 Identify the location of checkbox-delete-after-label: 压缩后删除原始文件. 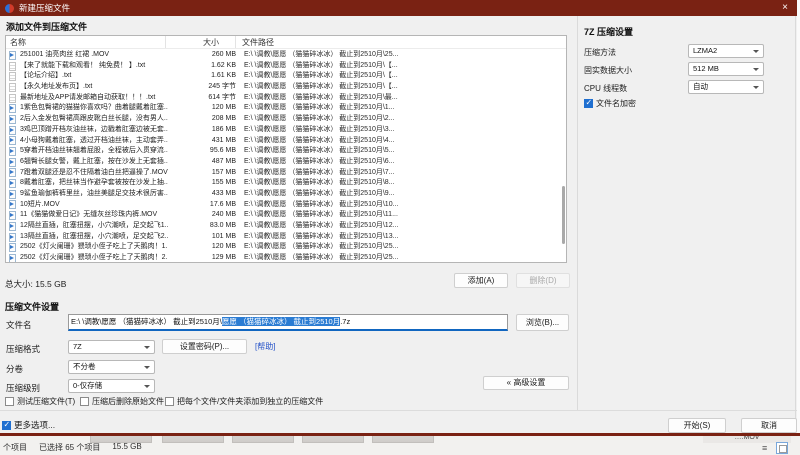
(128, 401).